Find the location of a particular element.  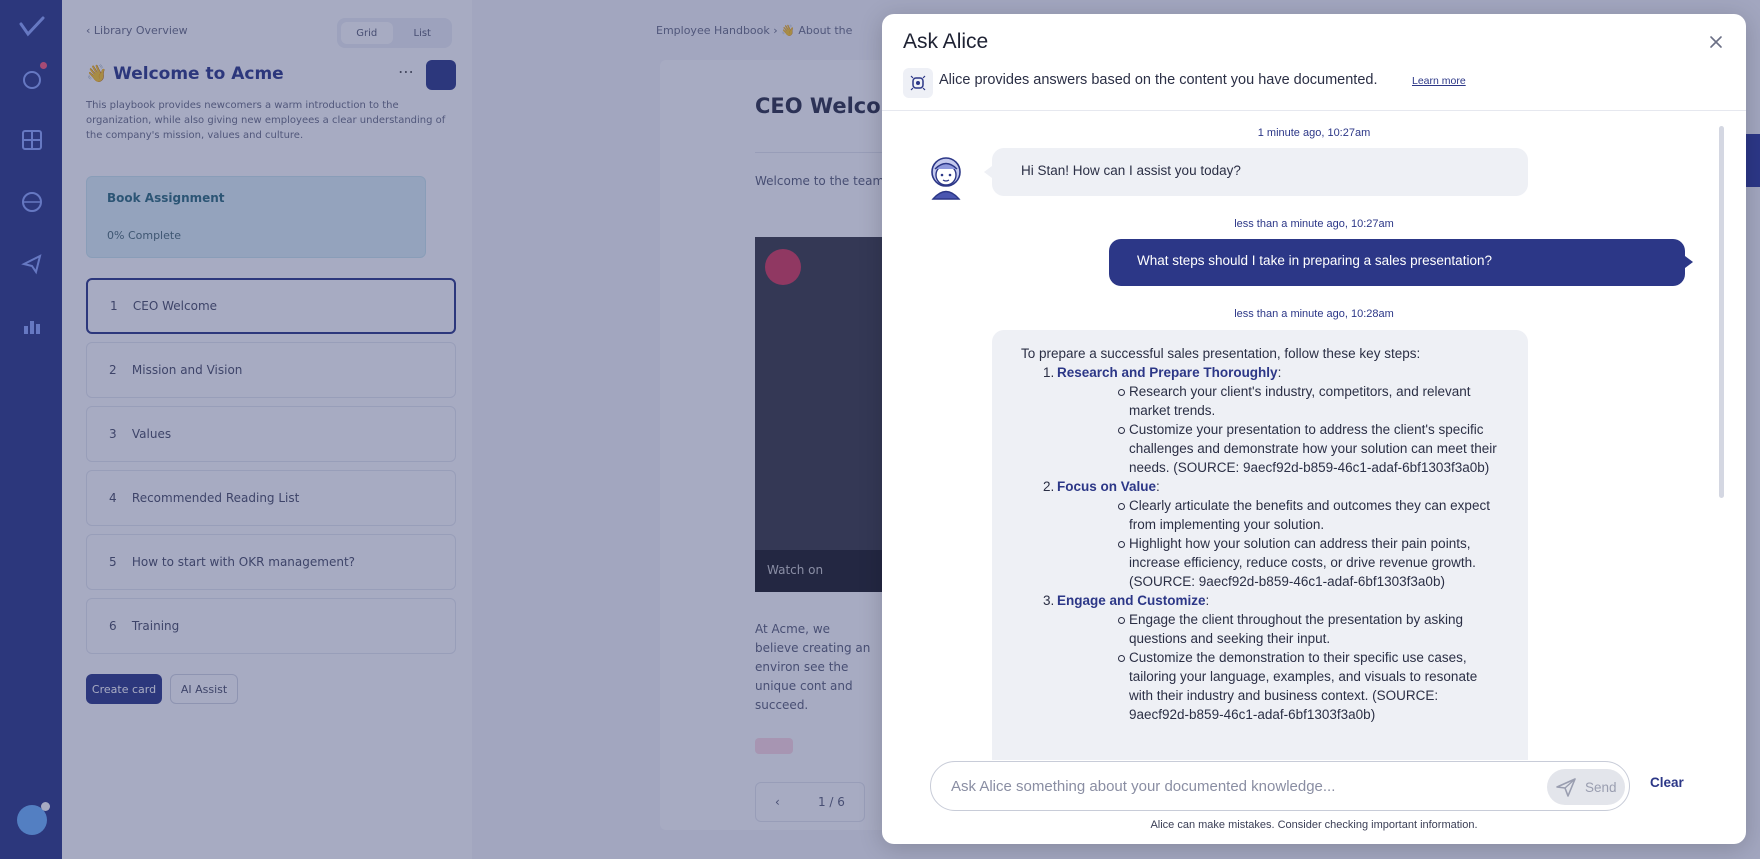

step-title: Research and Prepare Thoroughly is located at coordinates (1167, 372).